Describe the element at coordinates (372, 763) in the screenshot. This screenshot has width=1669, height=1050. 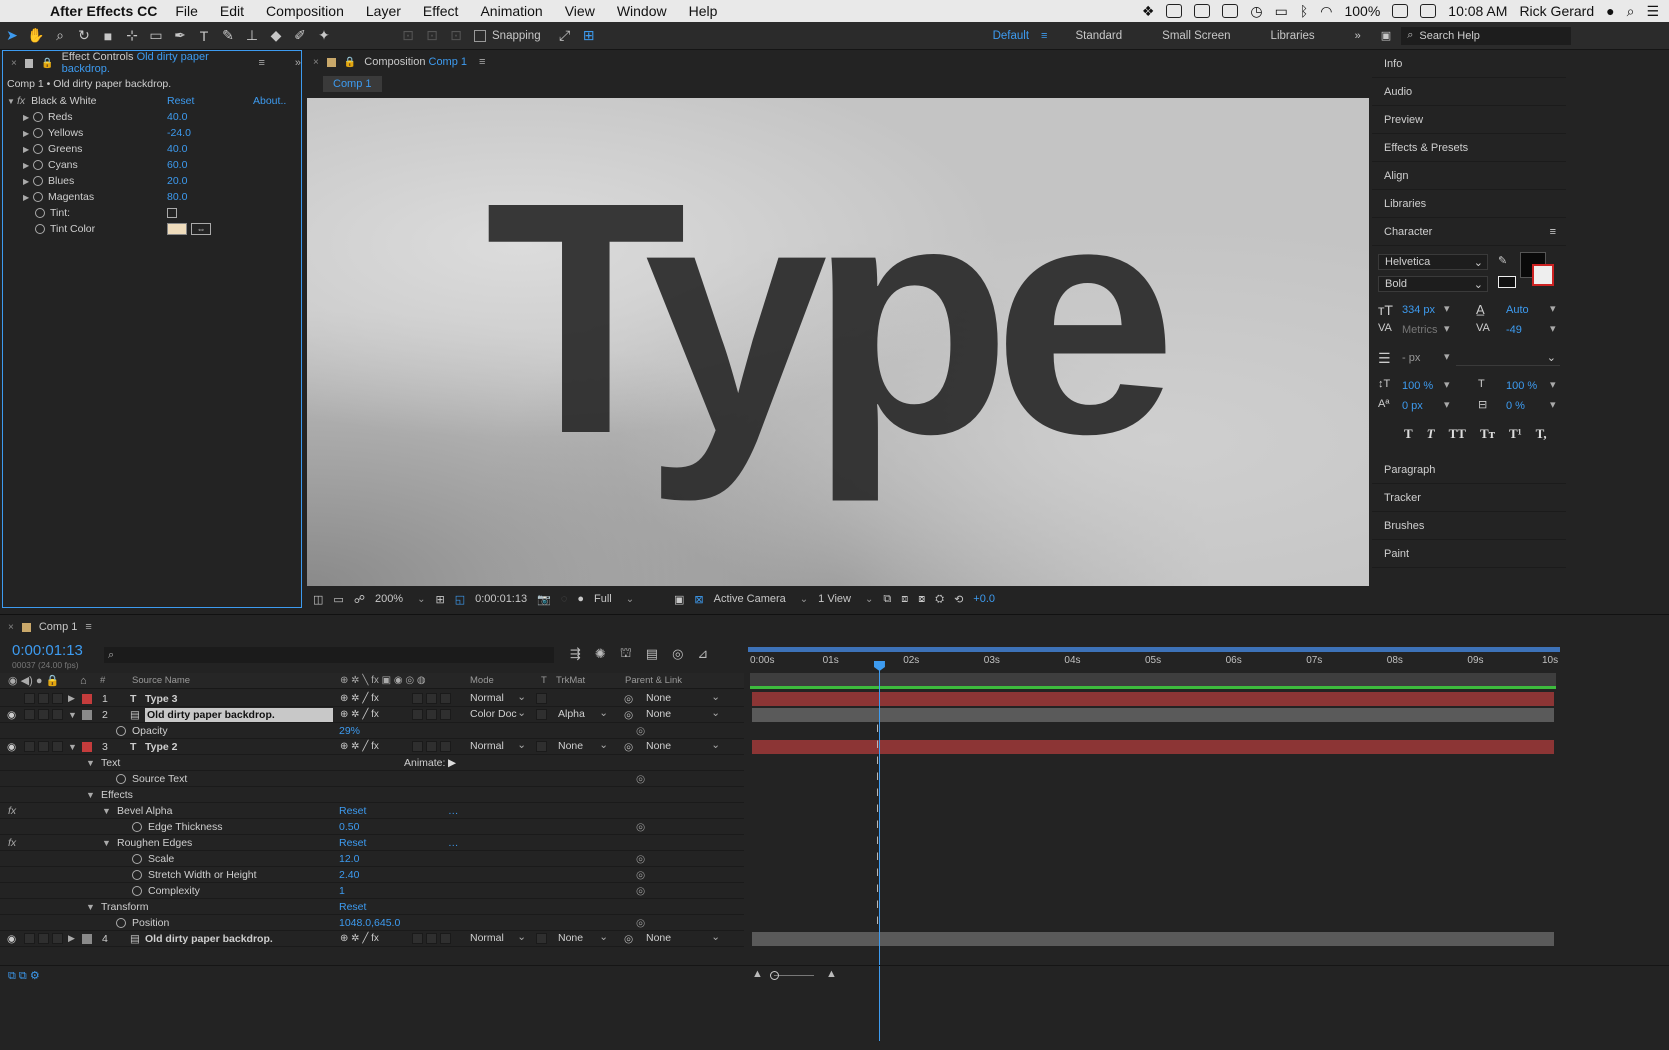
I see `property-group-row: ▼ Text Animate: ▶` at that location.